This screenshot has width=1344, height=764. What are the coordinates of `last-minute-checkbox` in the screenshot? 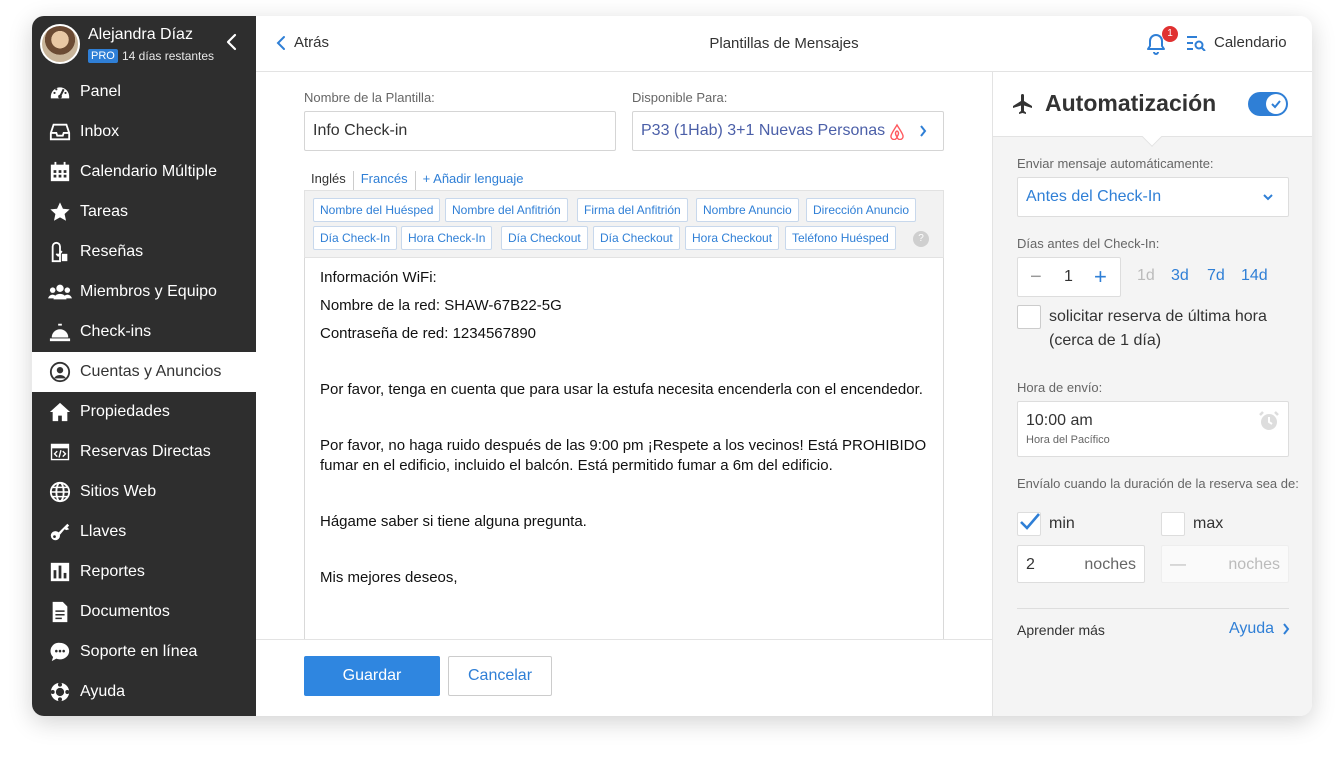 It's located at (1029, 317).